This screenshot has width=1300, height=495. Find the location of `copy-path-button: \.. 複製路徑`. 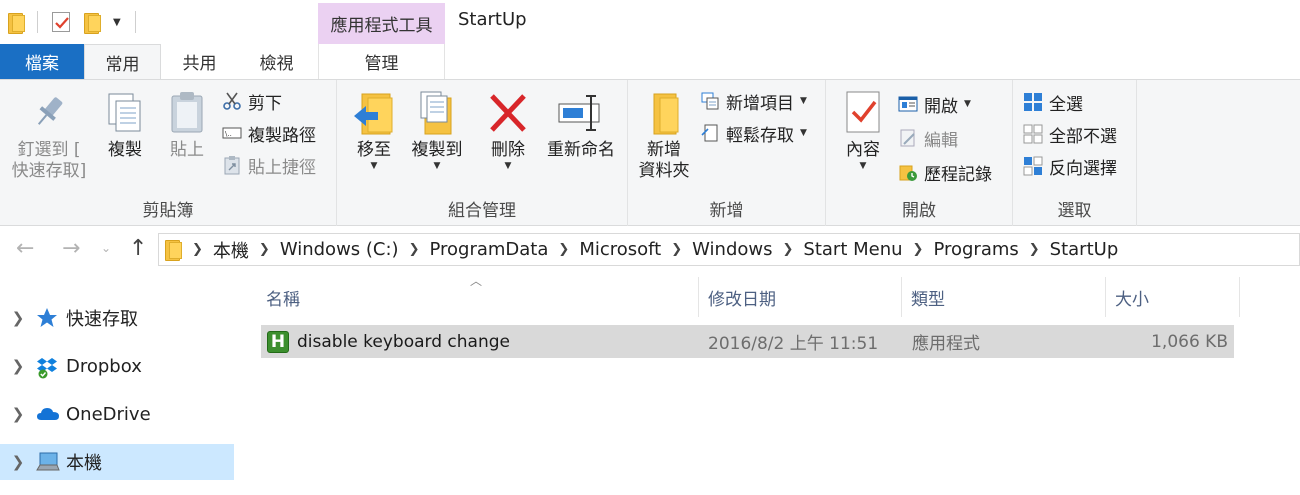

copy-path-button: \.. 複製路徑 is located at coordinates (269, 133).